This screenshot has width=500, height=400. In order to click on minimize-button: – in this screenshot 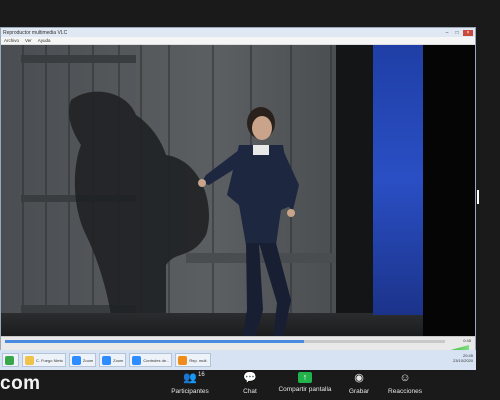, I will do `click(447, 33)`.